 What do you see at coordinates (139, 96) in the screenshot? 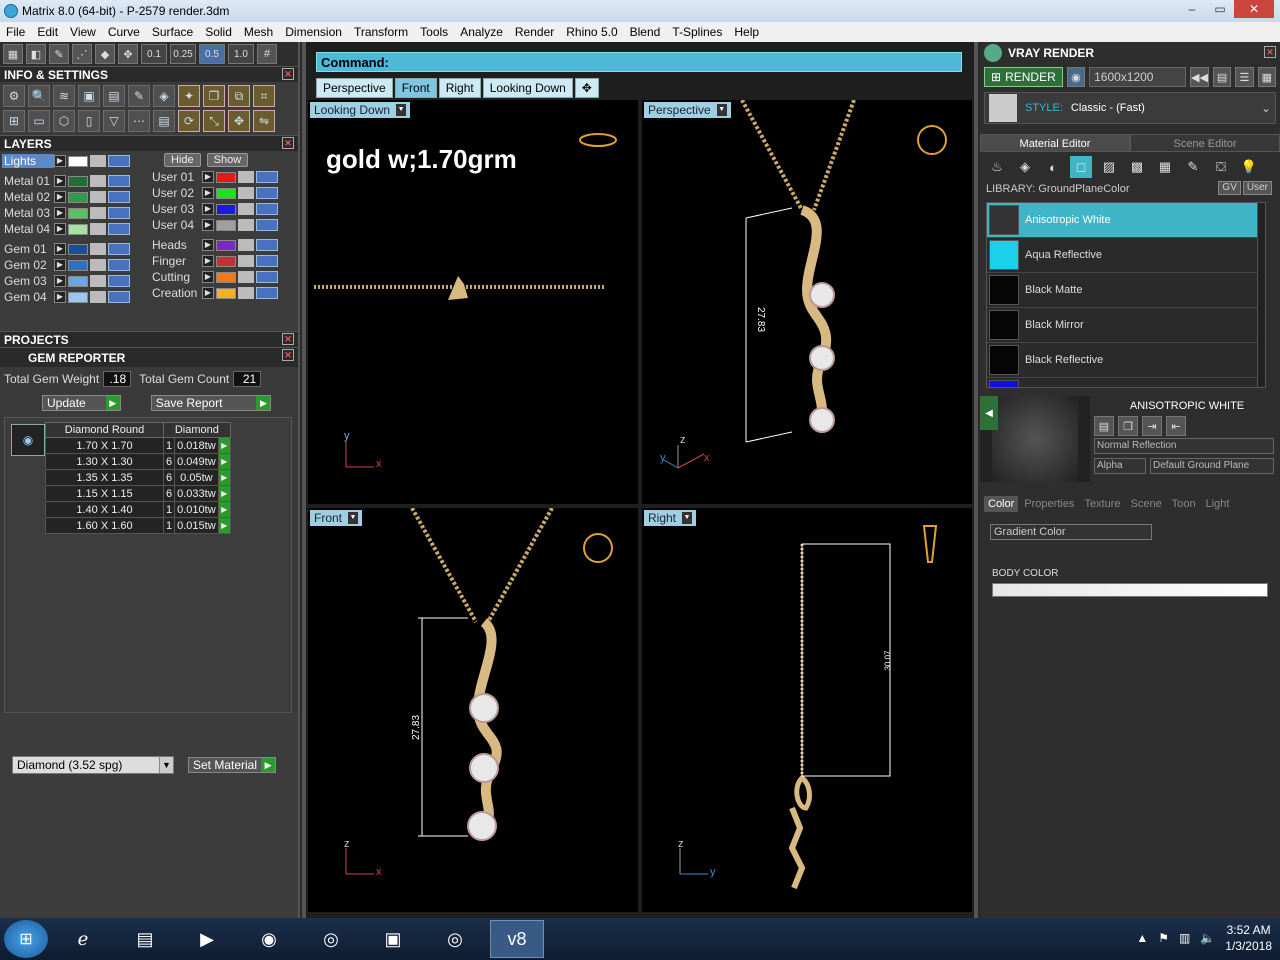
I see `edit-icon: ✎` at bounding box center [139, 96].